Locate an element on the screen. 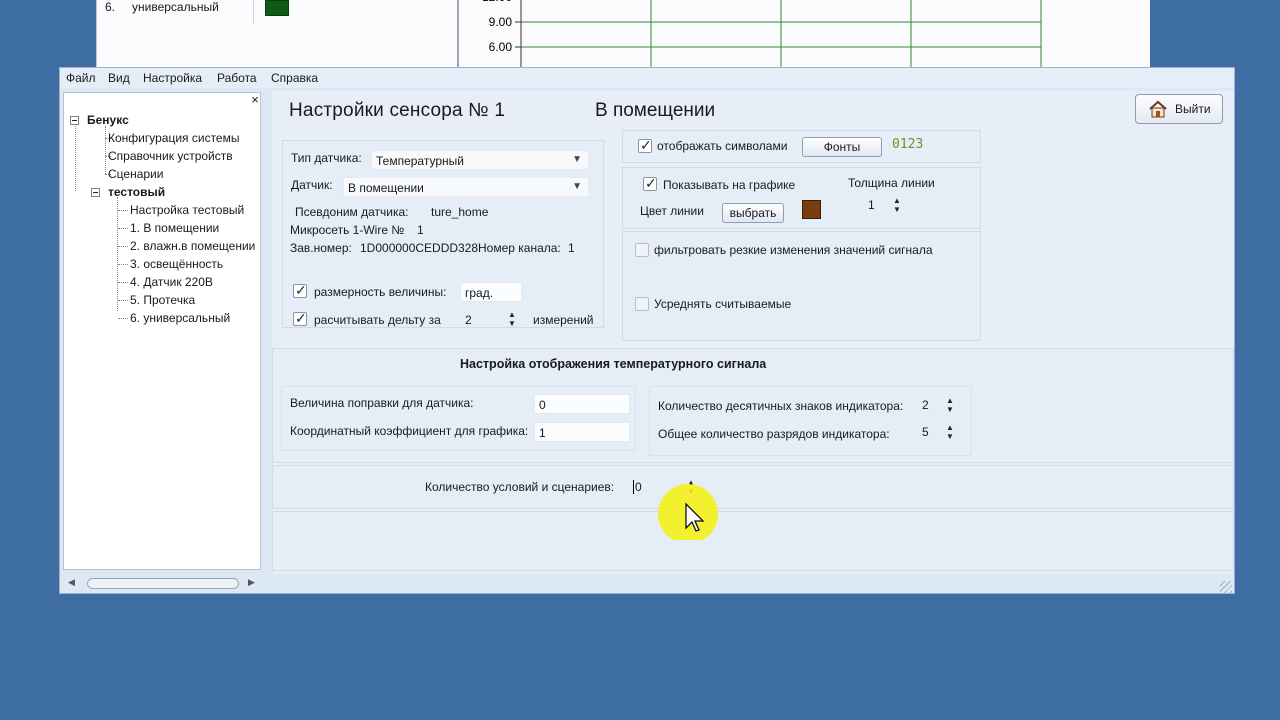  coef-label: Координатный коэффициент для графика: is located at coordinates (409, 431).